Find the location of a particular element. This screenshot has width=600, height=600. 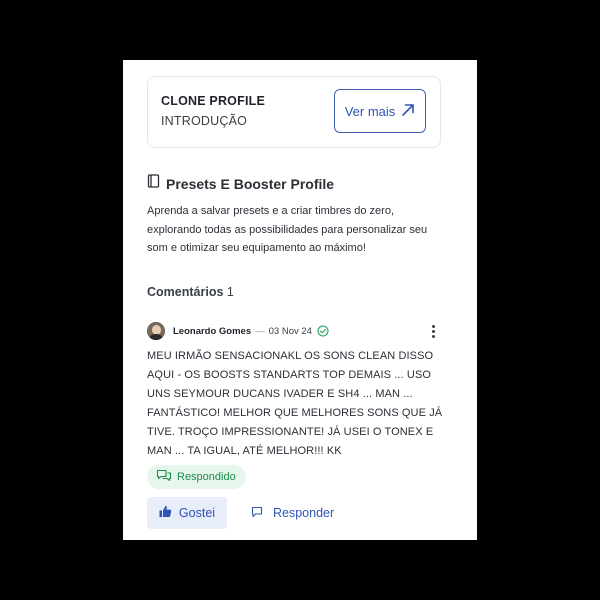

arrow-up-right-icon is located at coordinates (408, 111).